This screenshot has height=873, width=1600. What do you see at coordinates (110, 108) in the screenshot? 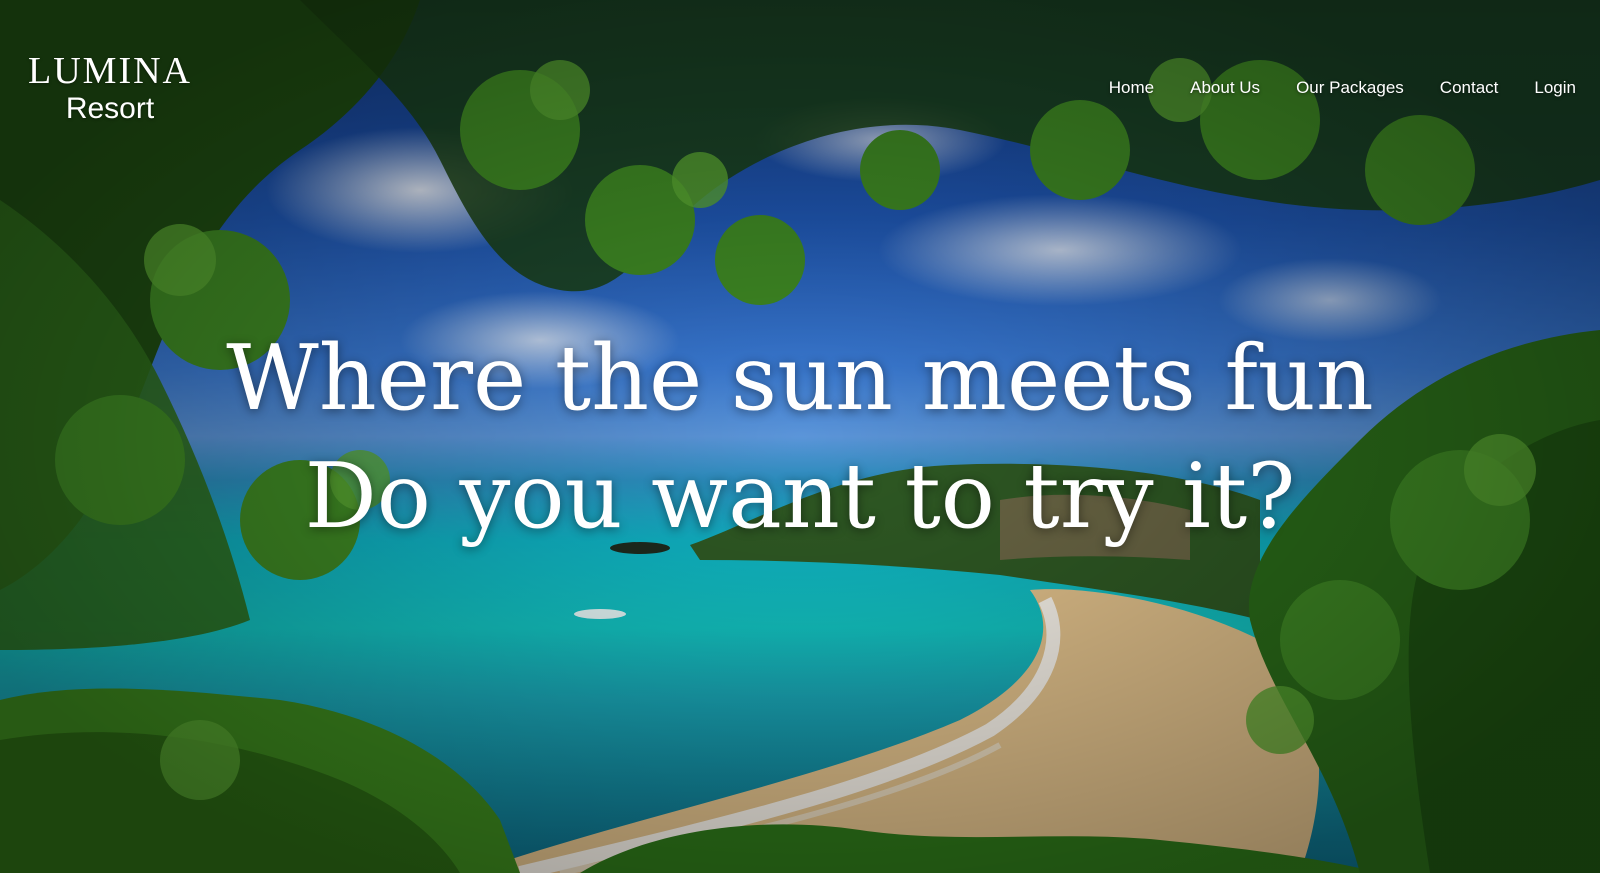
I see `brand-tagline: Resort` at bounding box center [110, 108].